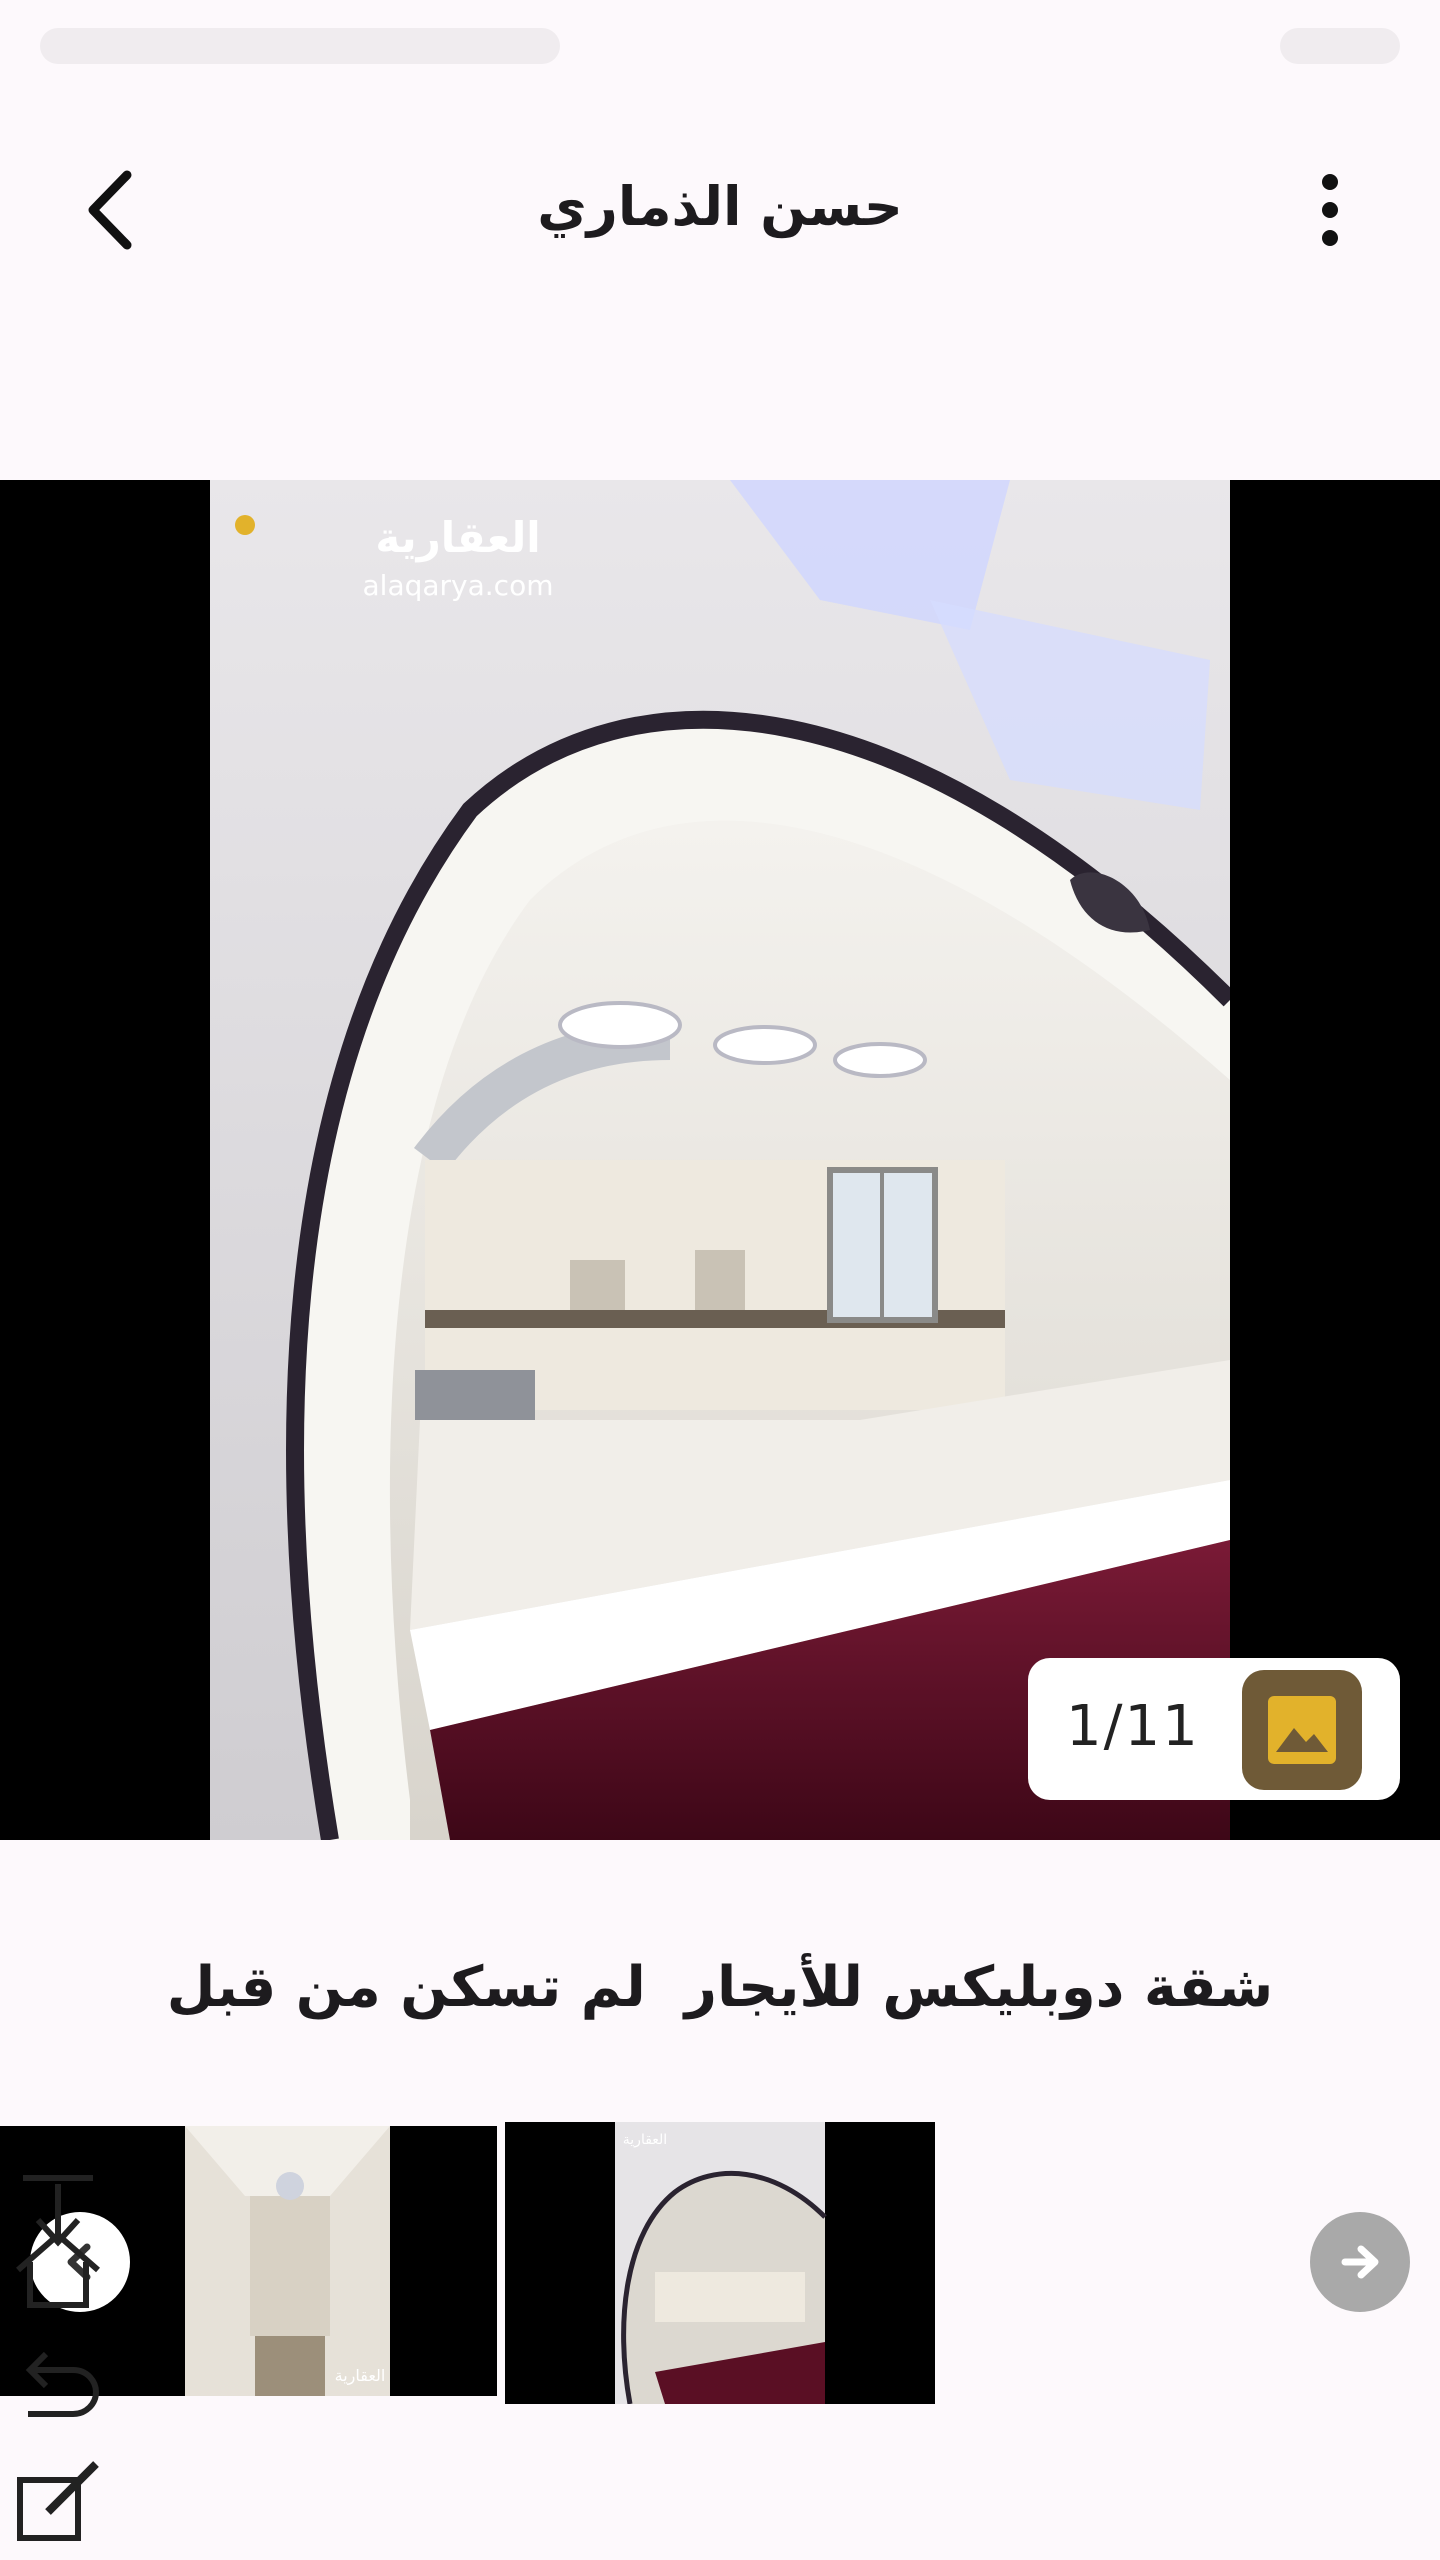  What do you see at coordinates (62, 2384) in the screenshot?
I see `undo-icon` at bounding box center [62, 2384].